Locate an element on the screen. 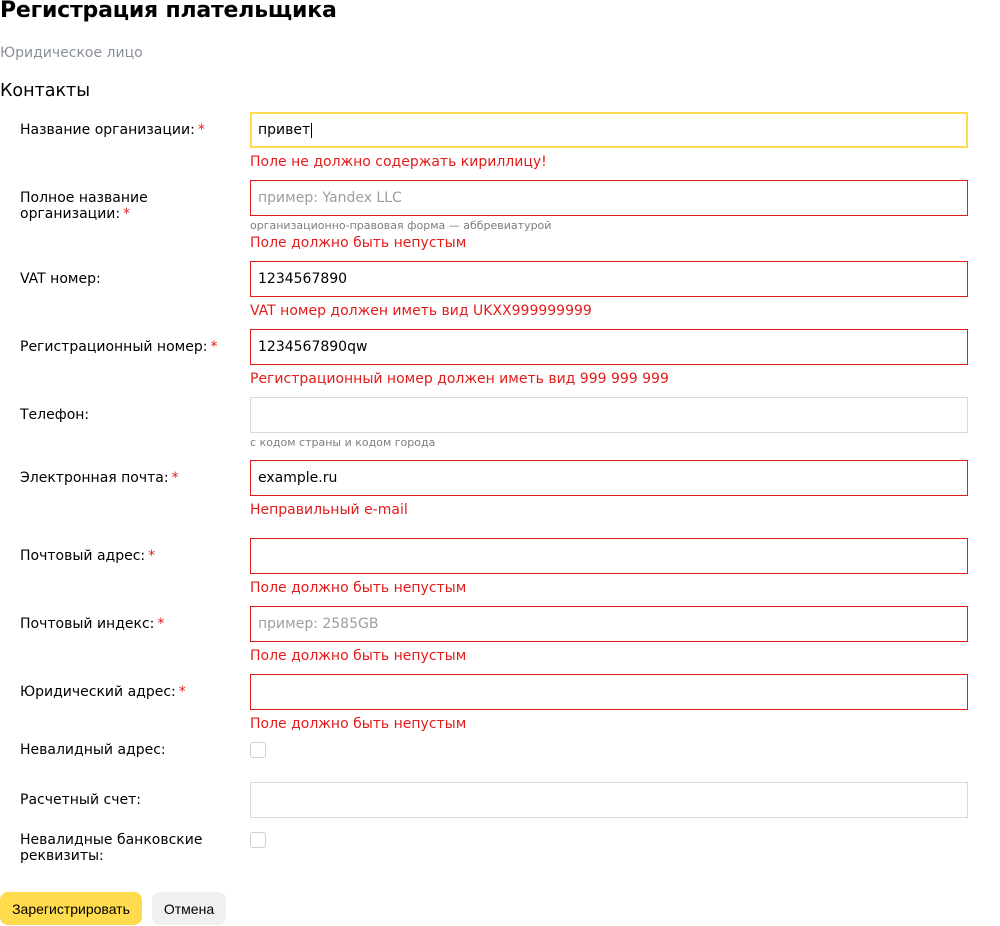 The image size is (1000, 926). reg-number-input: 1234567890qw is located at coordinates (609, 347).